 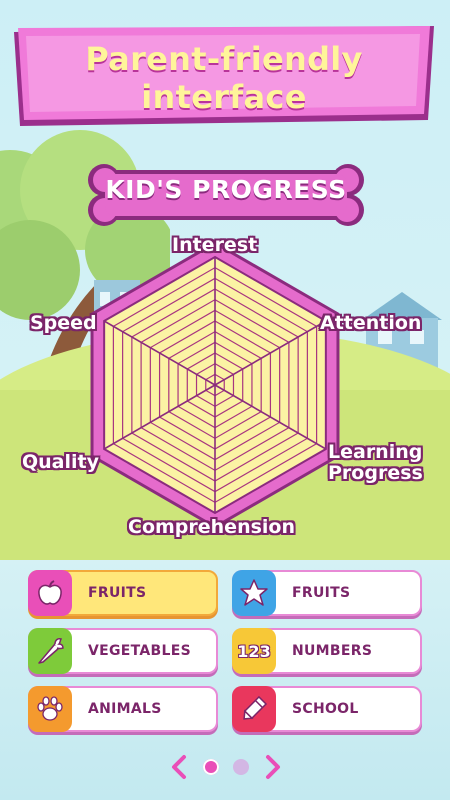 I want to click on page-dot, so click(x=241, y=767).